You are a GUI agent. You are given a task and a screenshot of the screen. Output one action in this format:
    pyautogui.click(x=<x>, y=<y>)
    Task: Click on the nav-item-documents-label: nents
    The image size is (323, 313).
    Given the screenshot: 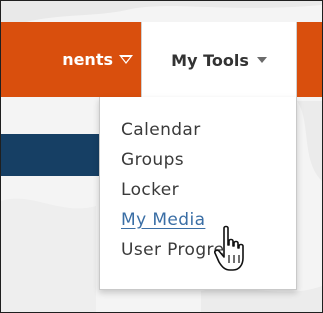 What is the action you would take?
    pyautogui.click(x=87, y=59)
    